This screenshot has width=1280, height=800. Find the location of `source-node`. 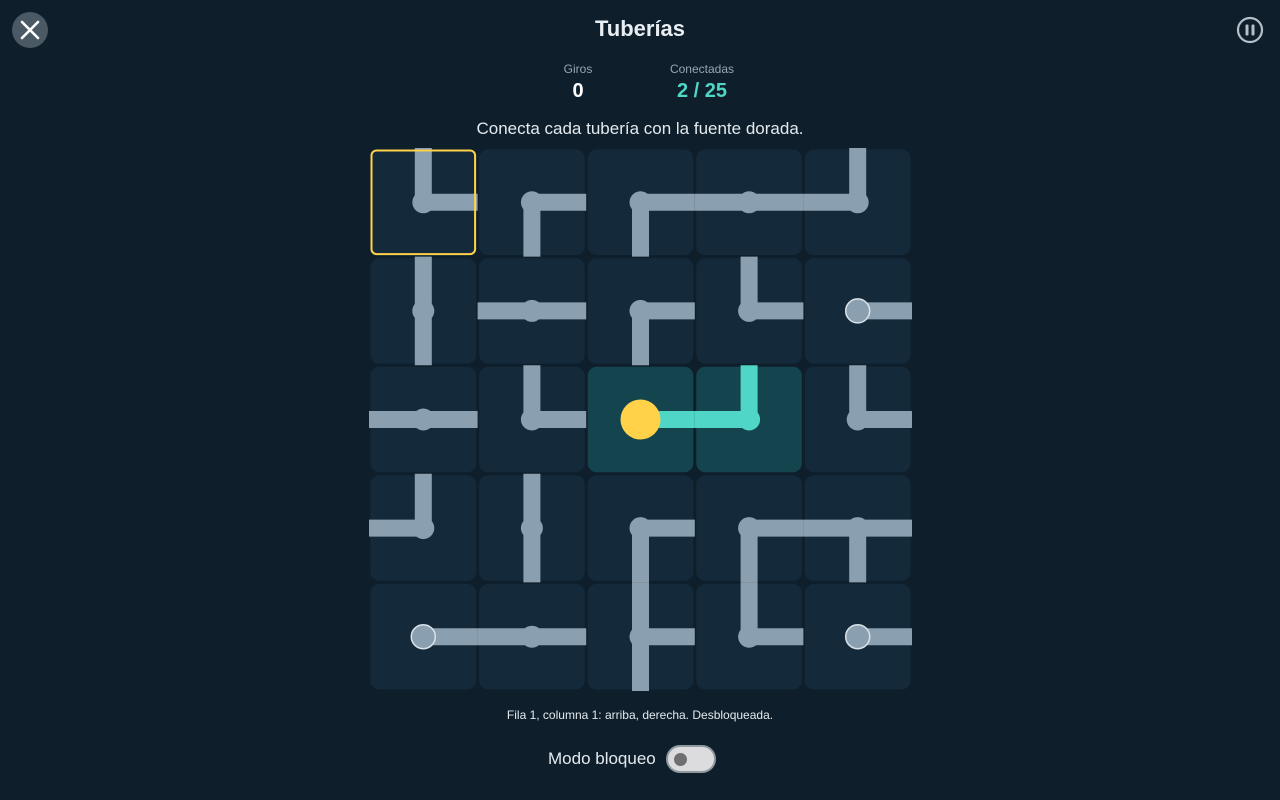

source-node is located at coordinates (640, 419).